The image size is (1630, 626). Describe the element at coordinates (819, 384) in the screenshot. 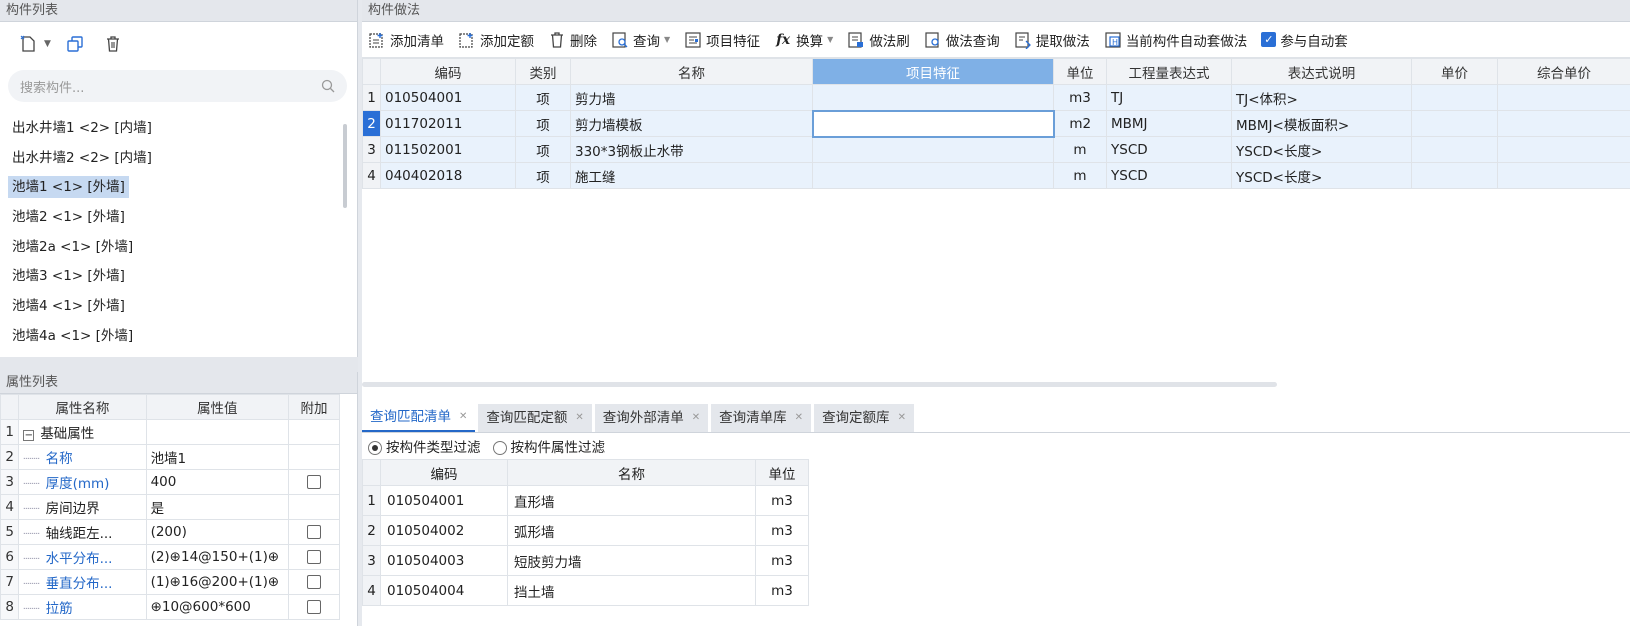

I see `method-table-scrollbar` at that location.